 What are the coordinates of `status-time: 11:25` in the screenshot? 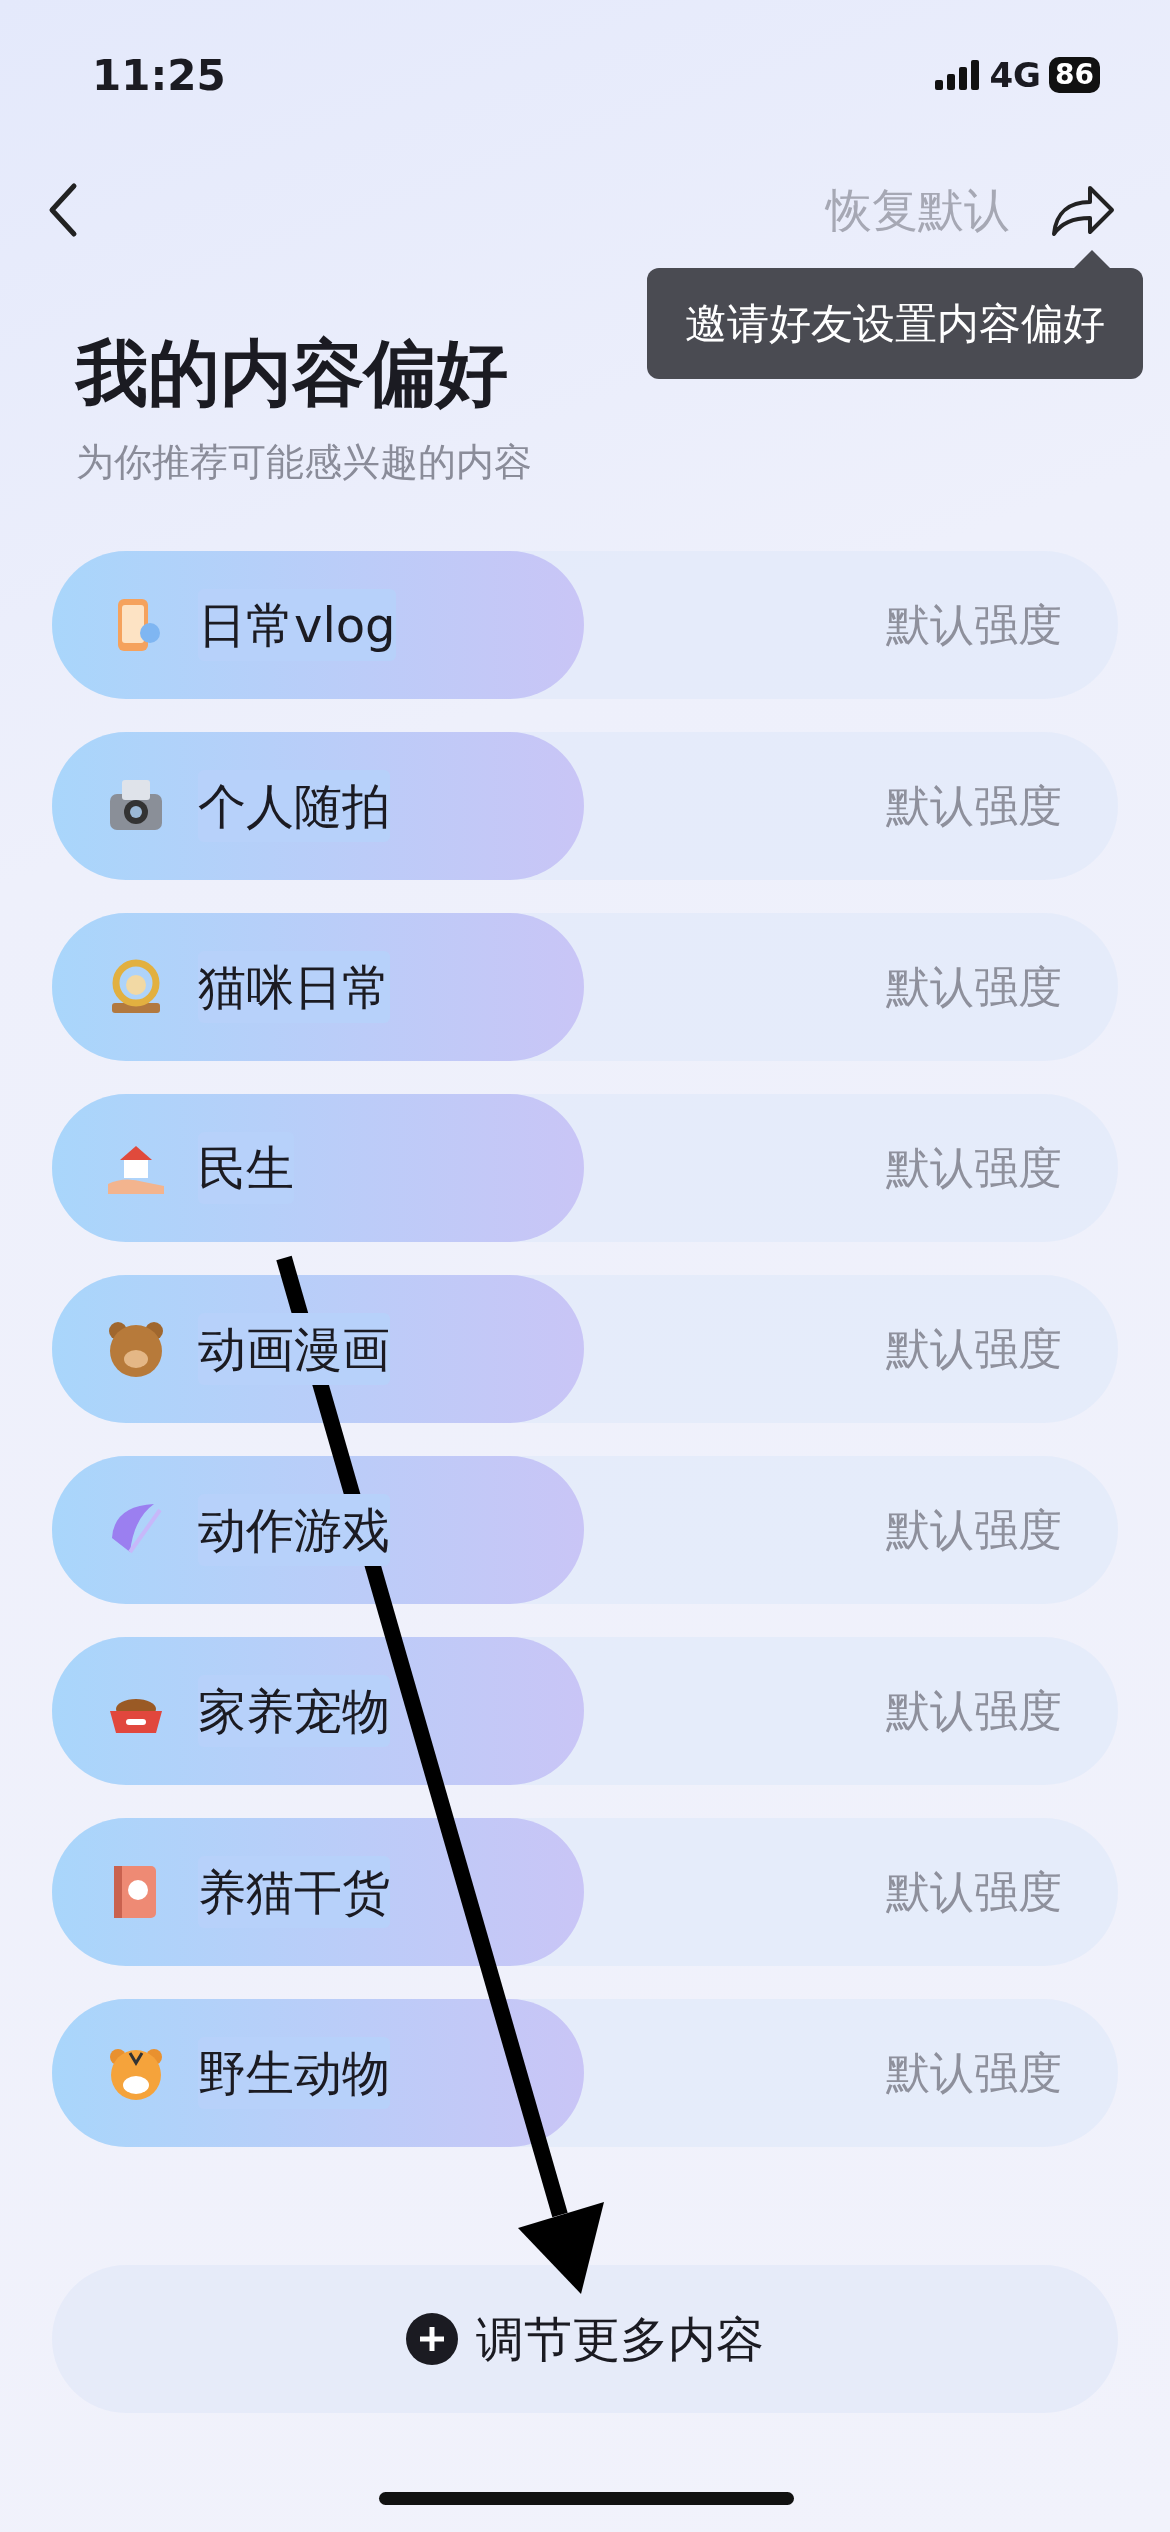 It's located at (159, 75).